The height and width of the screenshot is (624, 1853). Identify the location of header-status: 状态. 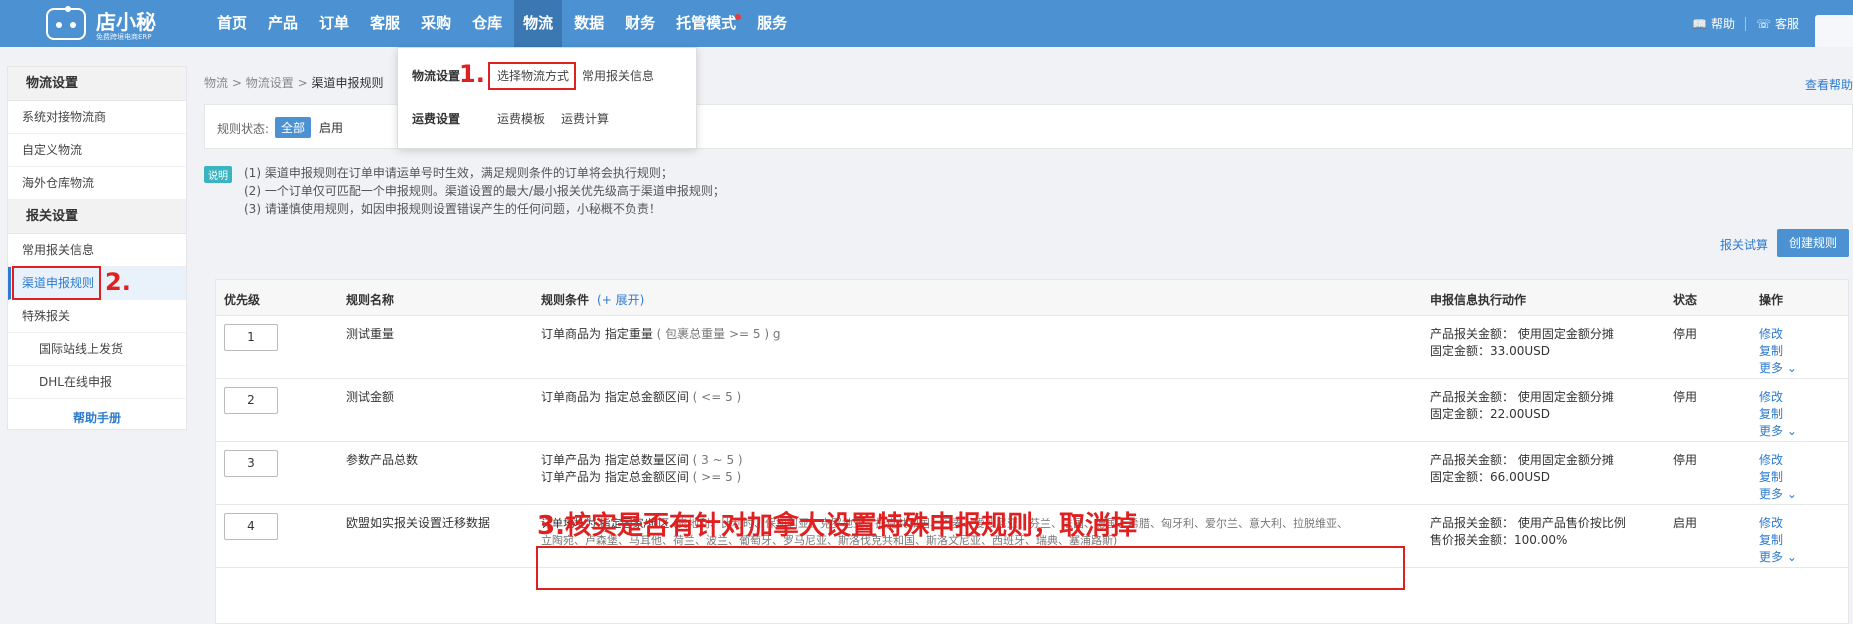
(1685, 300).